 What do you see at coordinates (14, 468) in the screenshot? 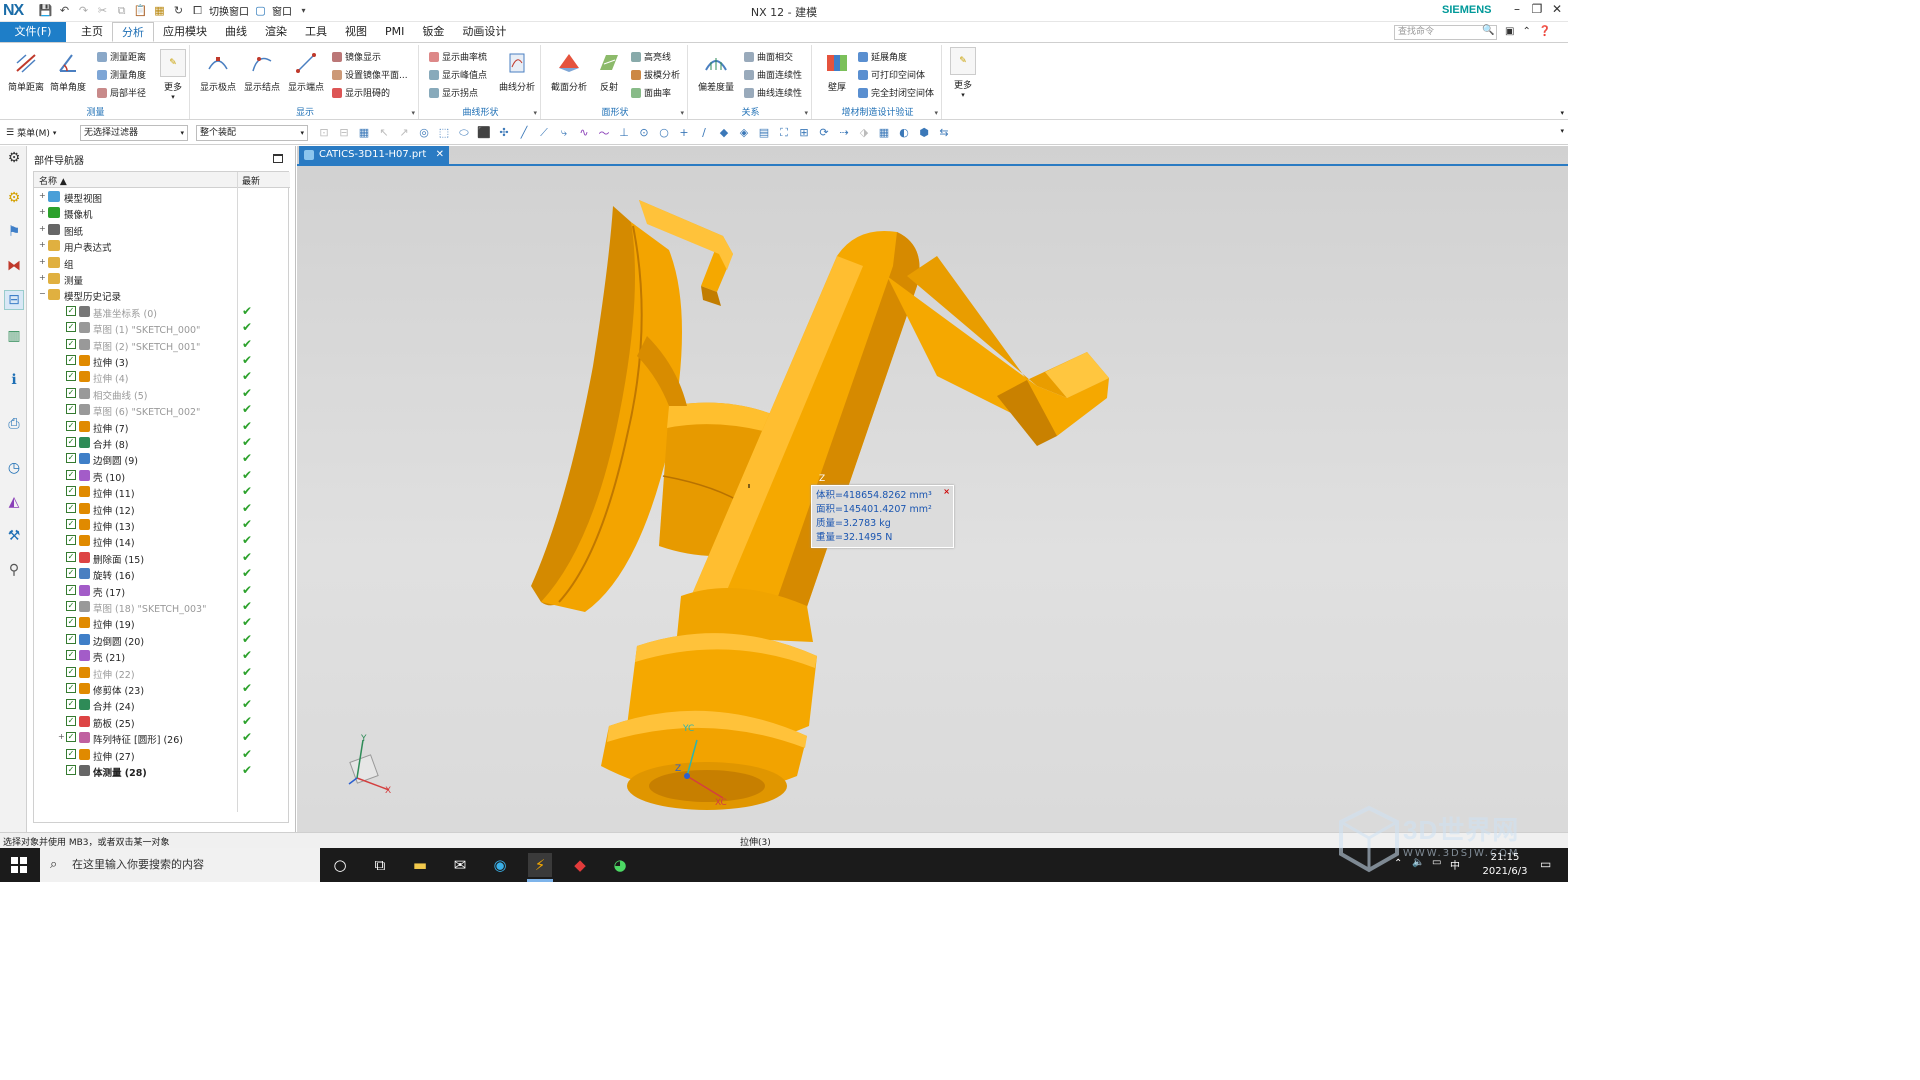
I see `clock-icon: ◷` at bounding box center [14, 468].